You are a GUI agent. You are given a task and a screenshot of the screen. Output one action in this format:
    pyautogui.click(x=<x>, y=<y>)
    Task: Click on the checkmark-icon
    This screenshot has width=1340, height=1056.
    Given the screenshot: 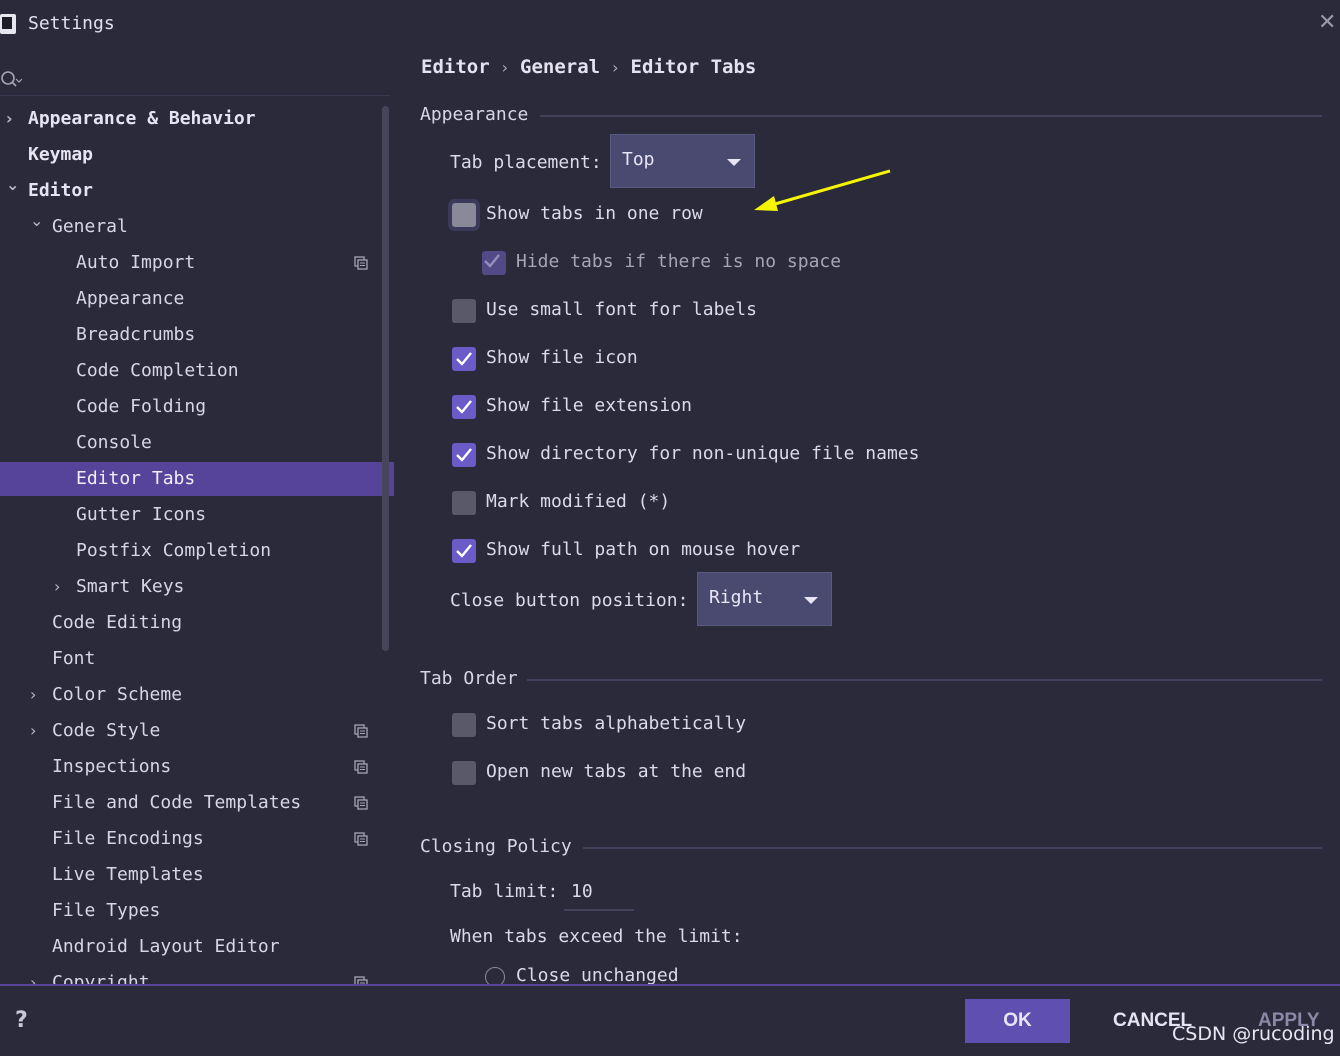 What is the action you would take?
    pyautogui.click(x=492, y=261)
    